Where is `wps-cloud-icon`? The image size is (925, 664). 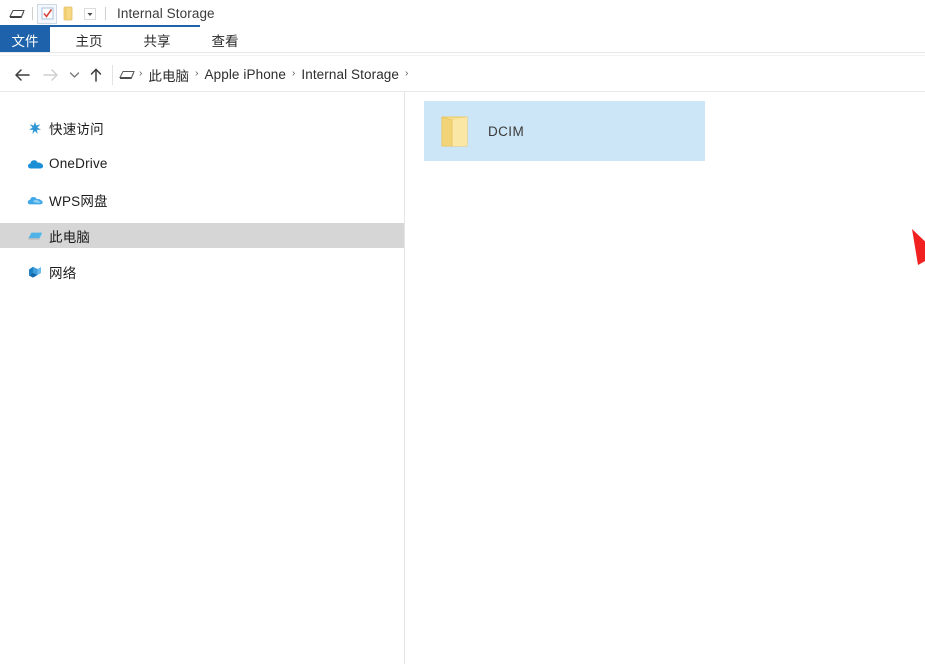
wps-cloud-icon is located at coordinates (35, 200).